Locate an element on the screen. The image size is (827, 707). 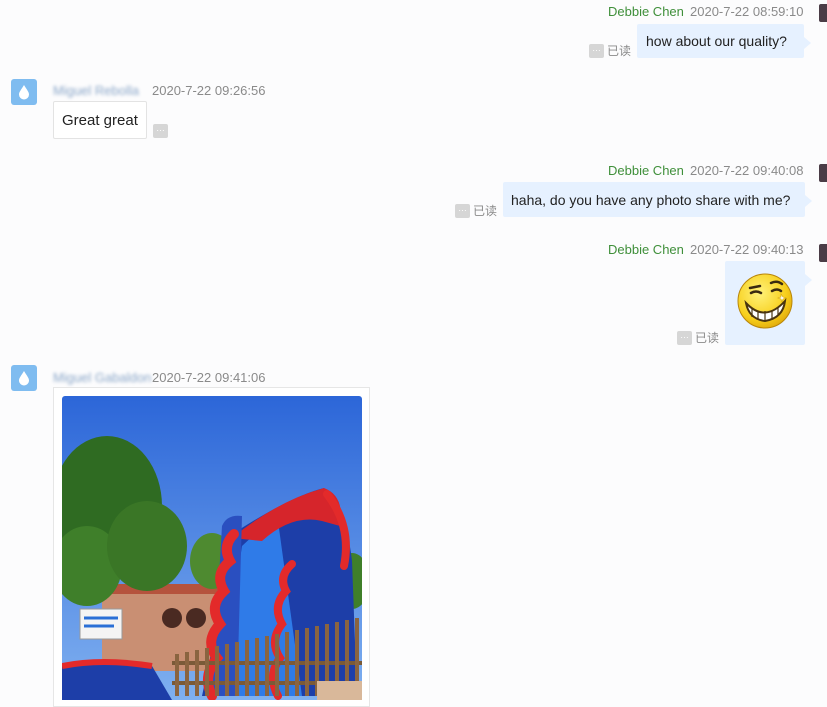
message-bubble: Great great is located at coordinates (100, 120).